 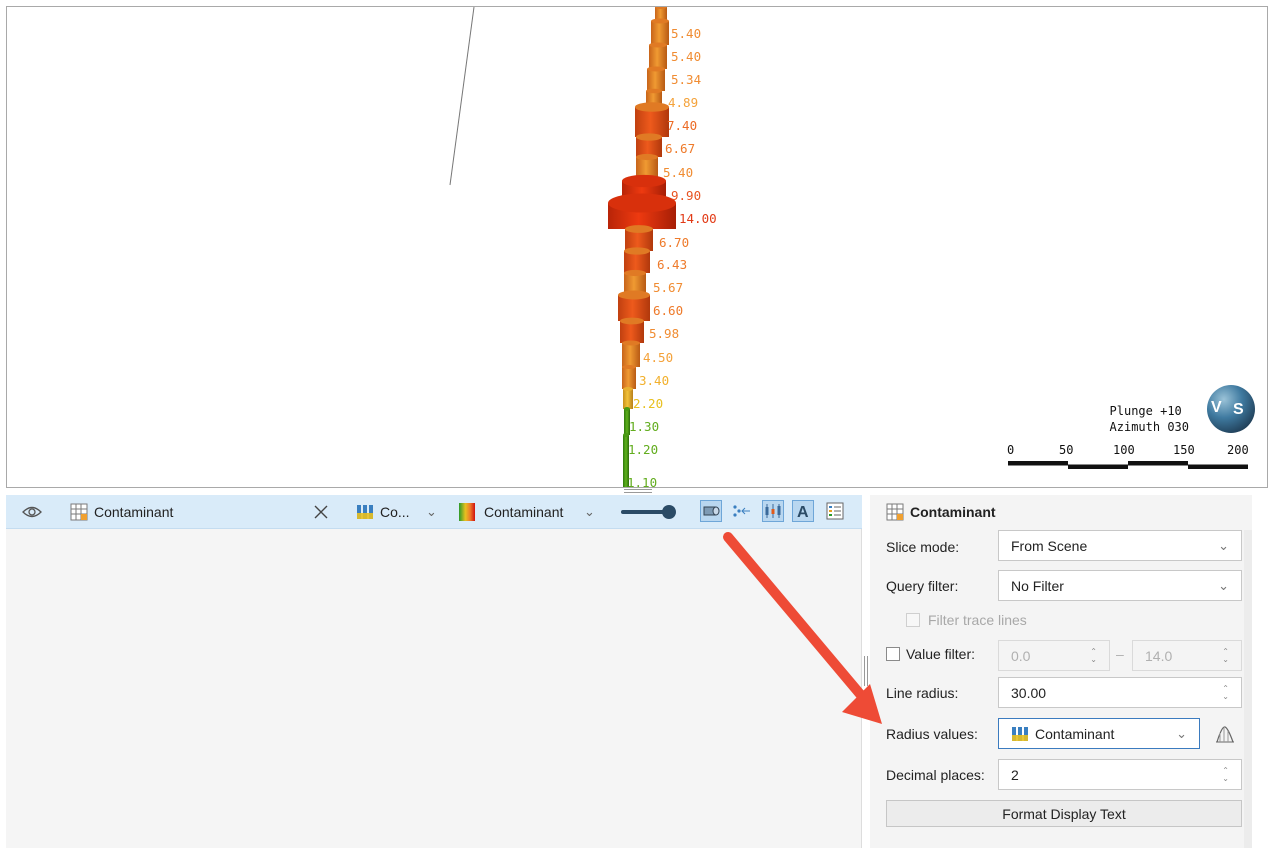 I want to click on radius-values-label: Radius values:, so click(x=932, y=734).